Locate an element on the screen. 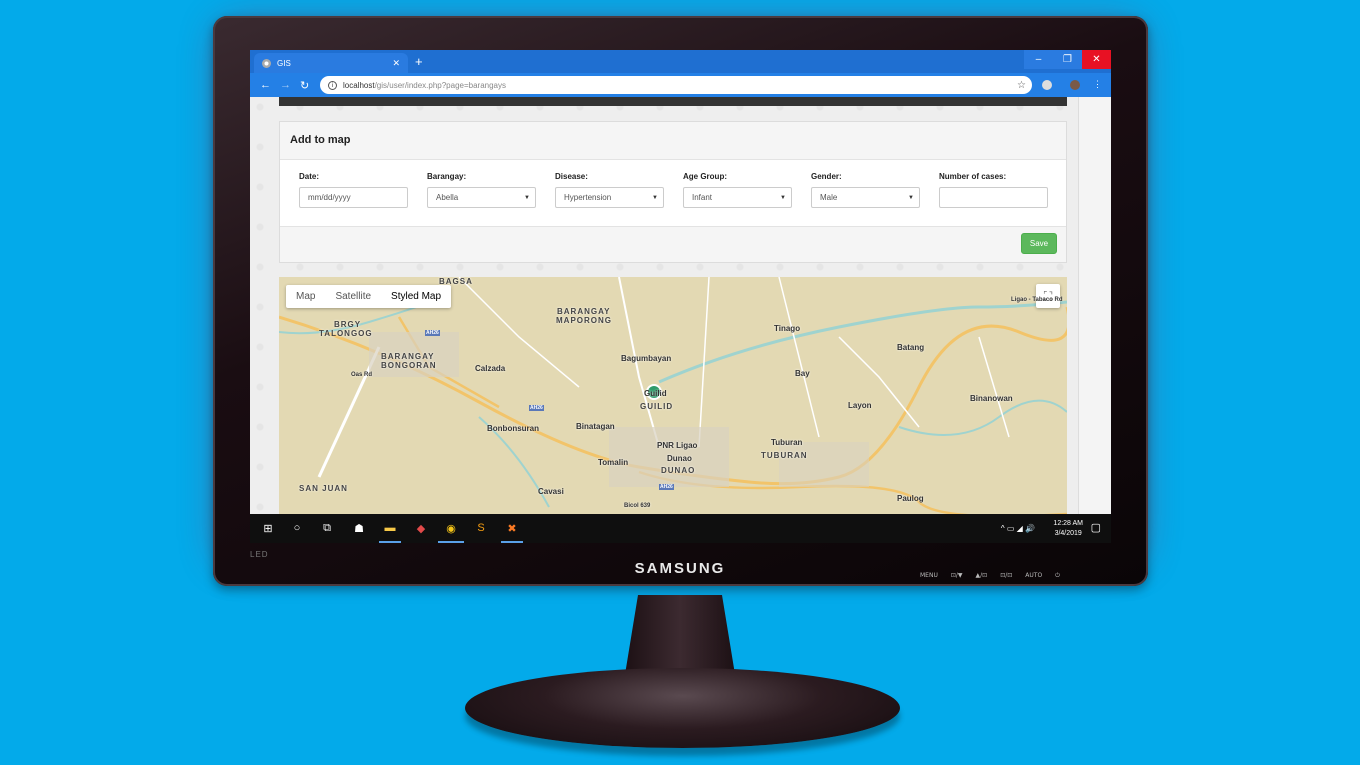  clock-time: 12:28 AM is located at coordinates (1068, 523).